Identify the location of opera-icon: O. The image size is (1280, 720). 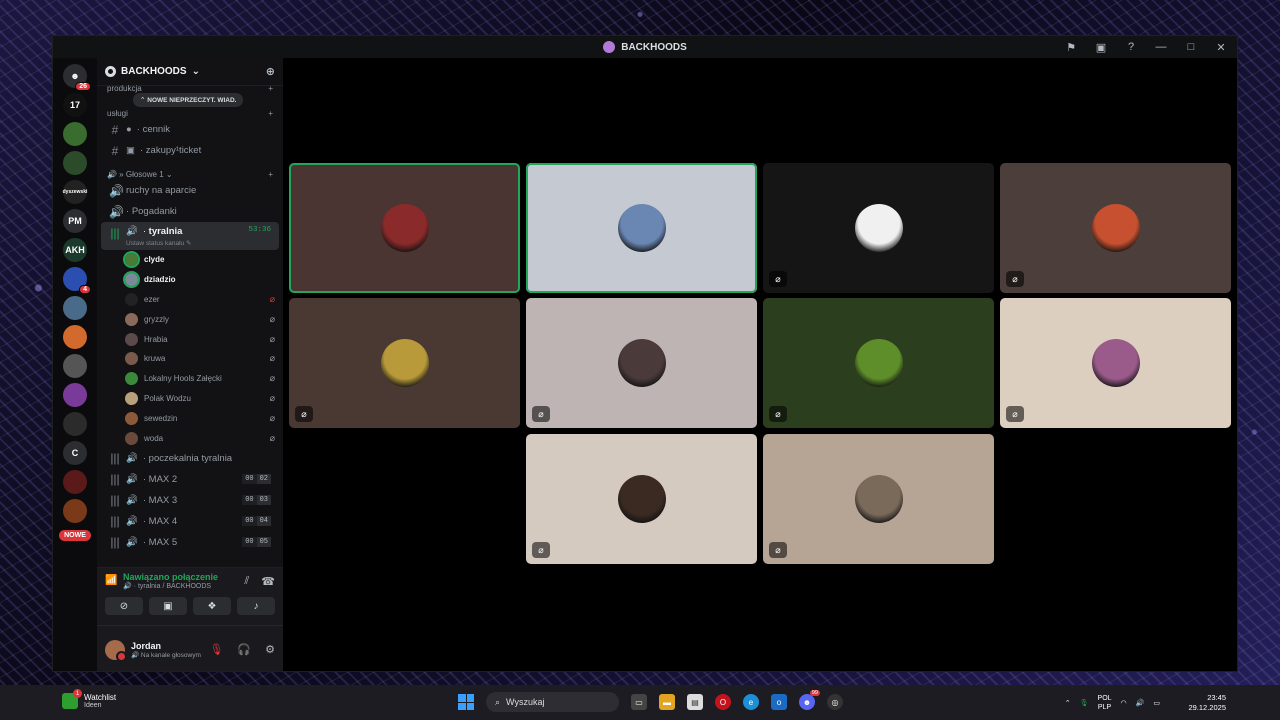
(723, 702).